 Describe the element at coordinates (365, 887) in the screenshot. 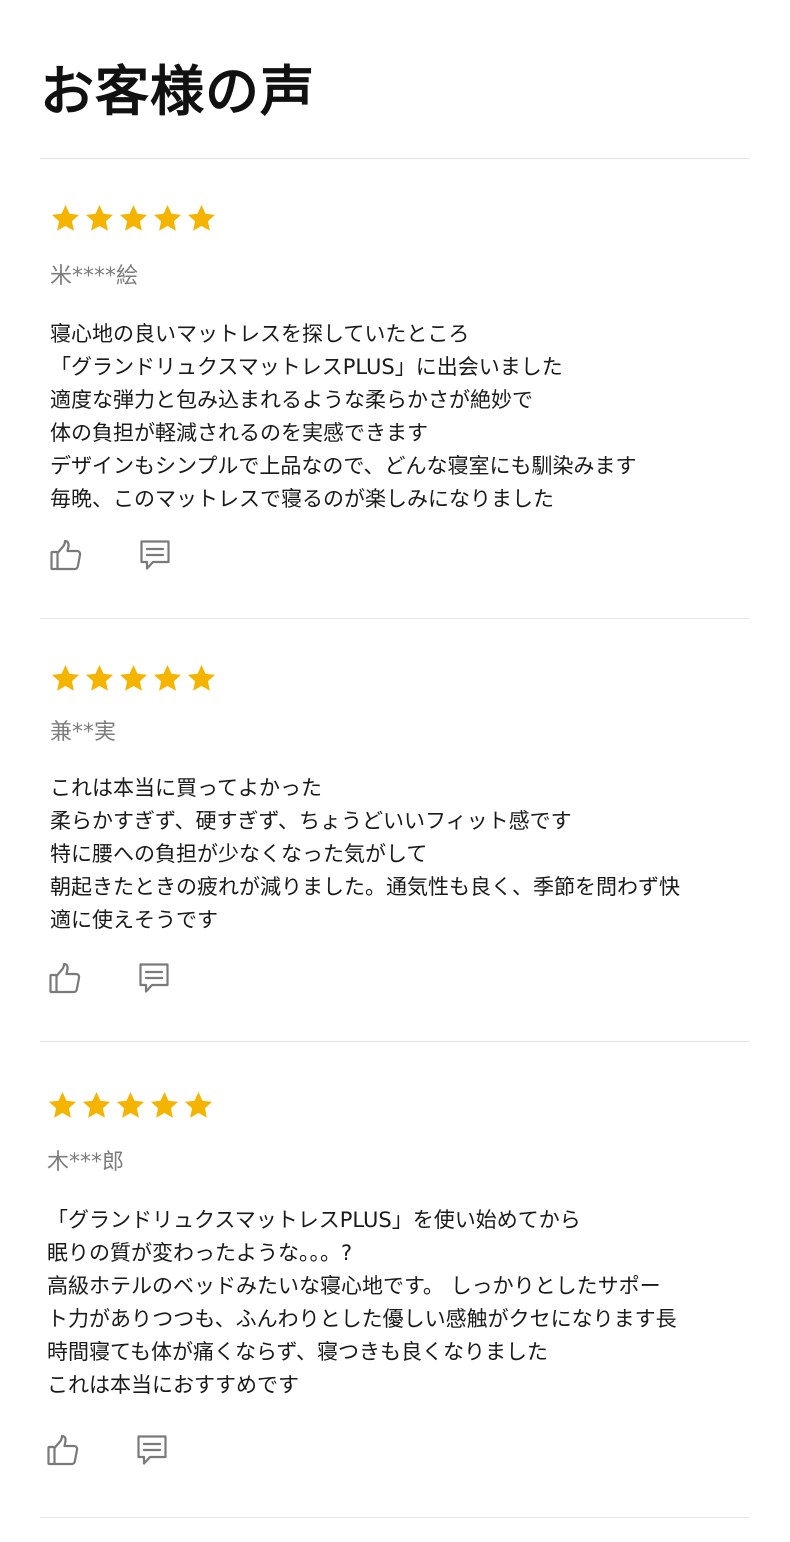

I see `review-line: 朝起きたときの疲れが減りました。通気性も良く、季節を問わず快` at that location.